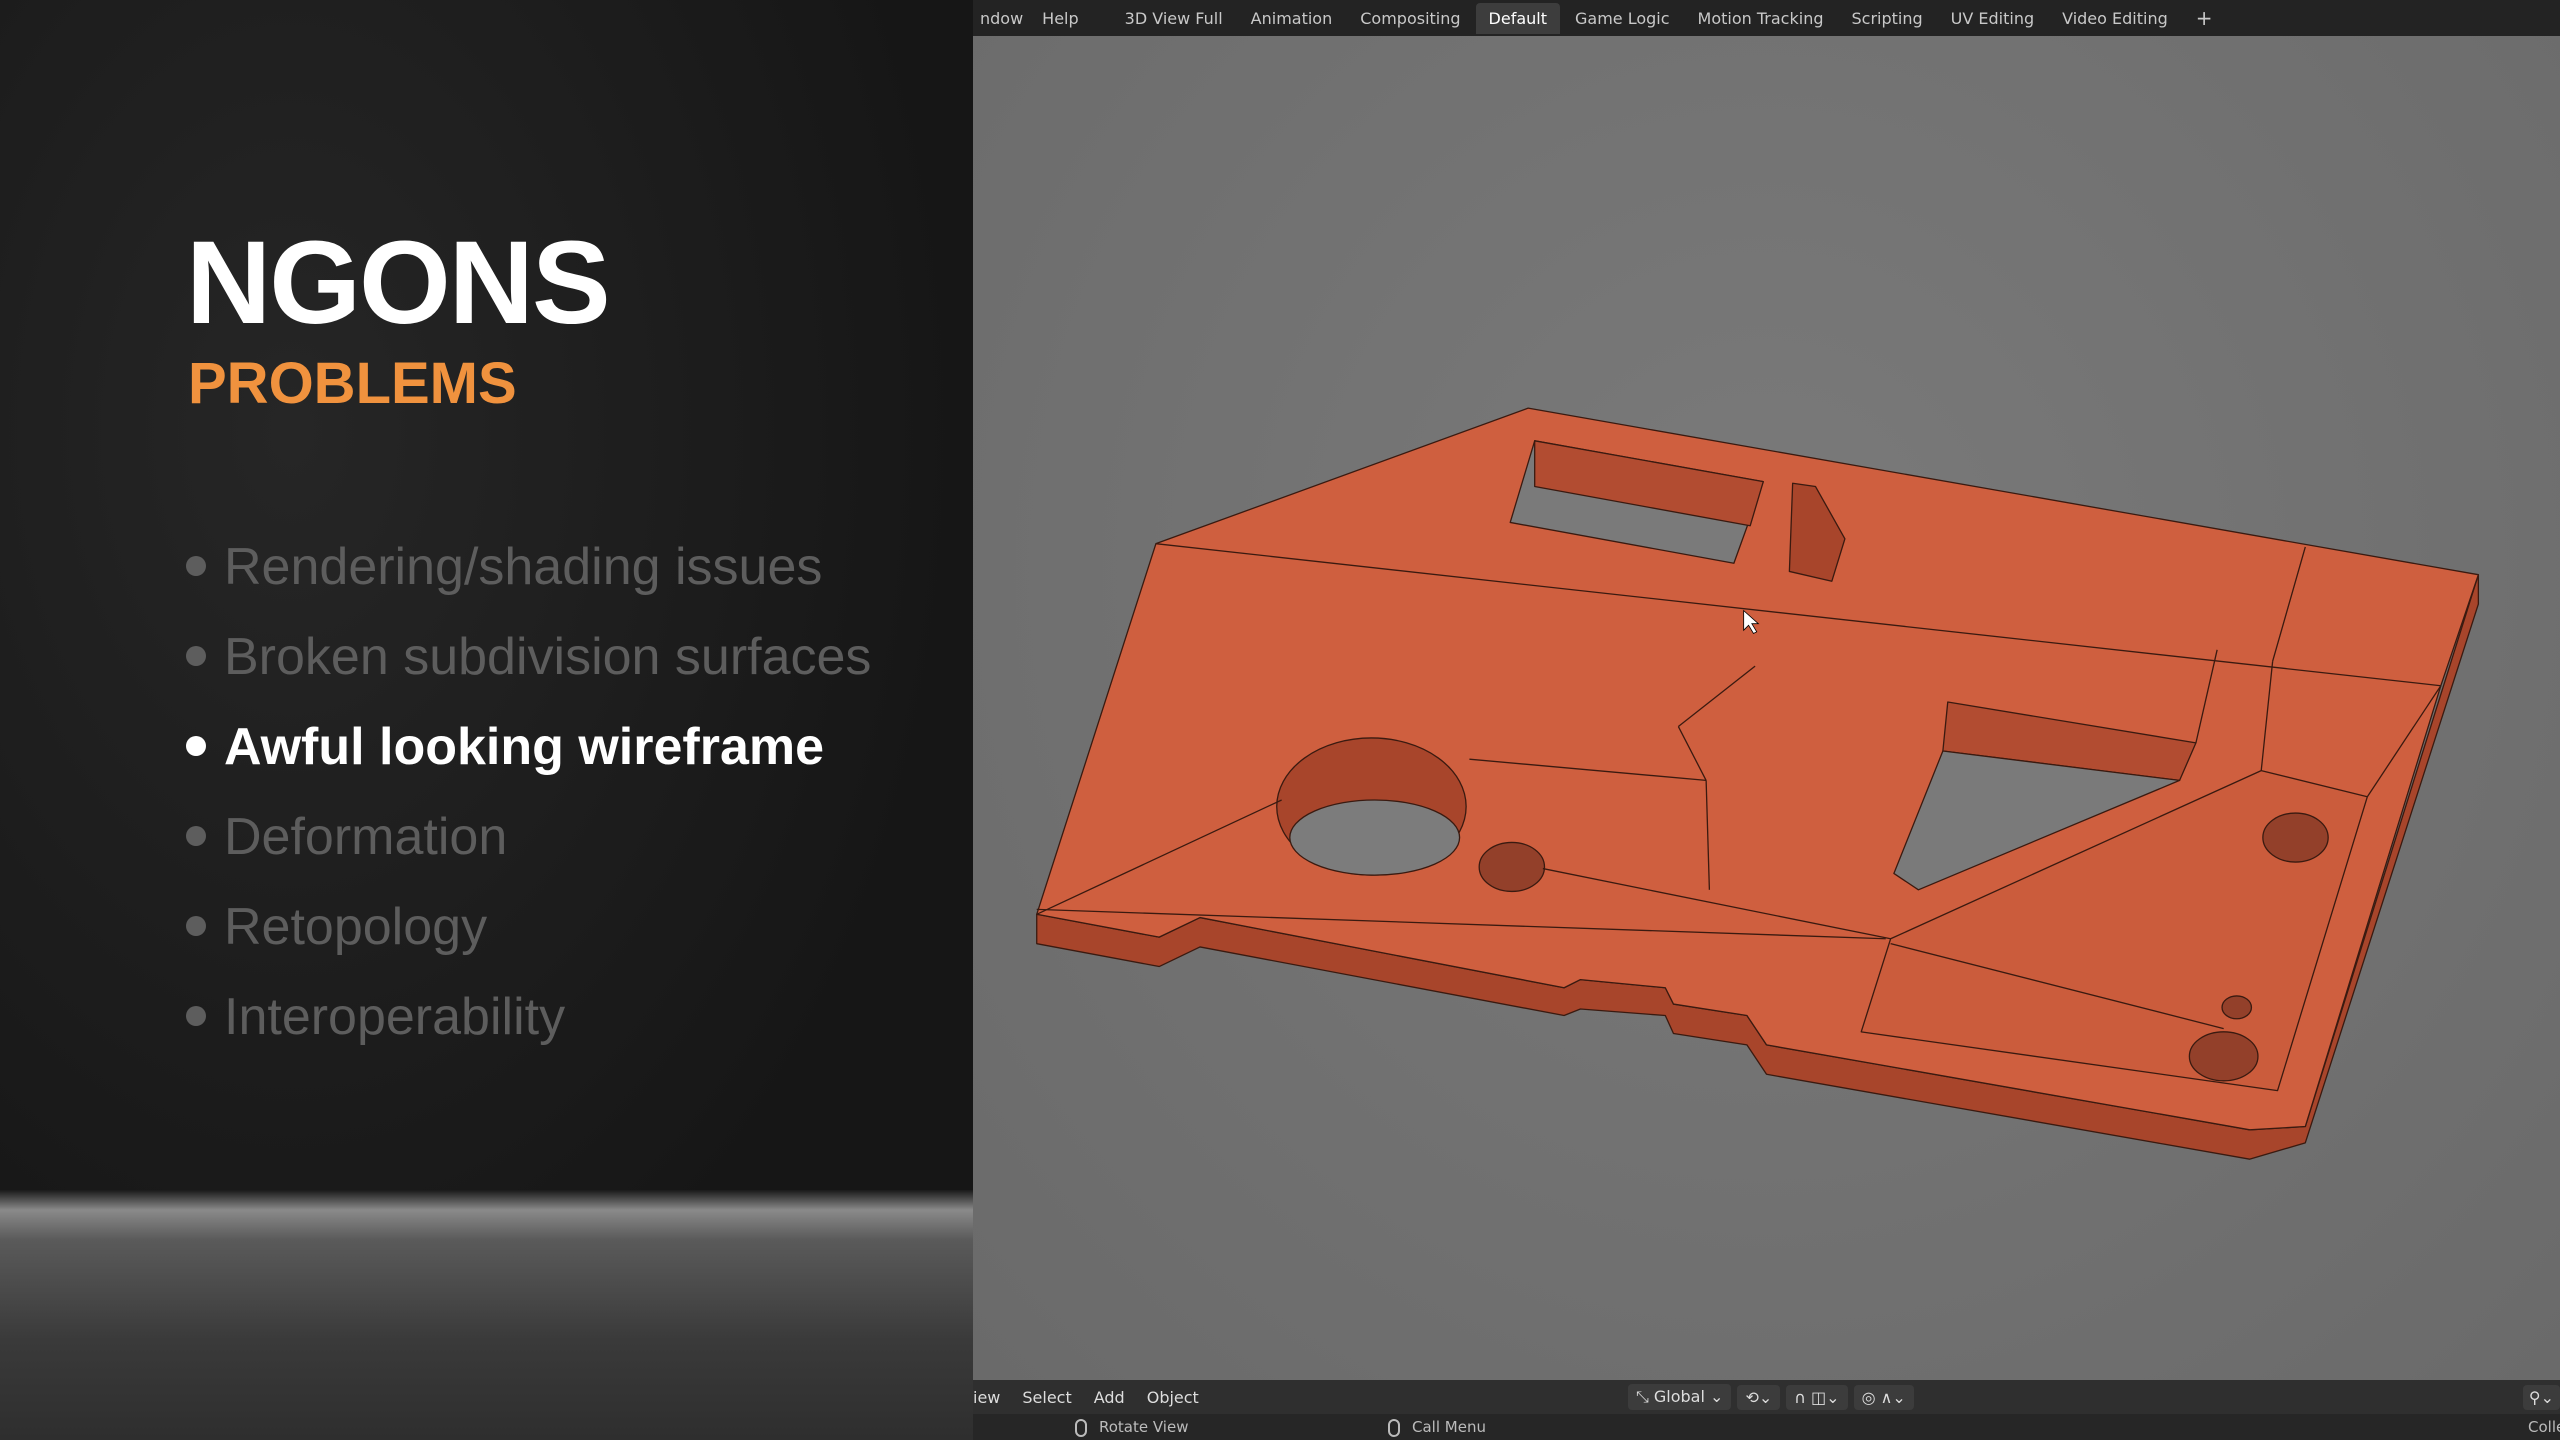  I want to click on tab-motion-tracking: Motion Tracking, so click(1761, 18).